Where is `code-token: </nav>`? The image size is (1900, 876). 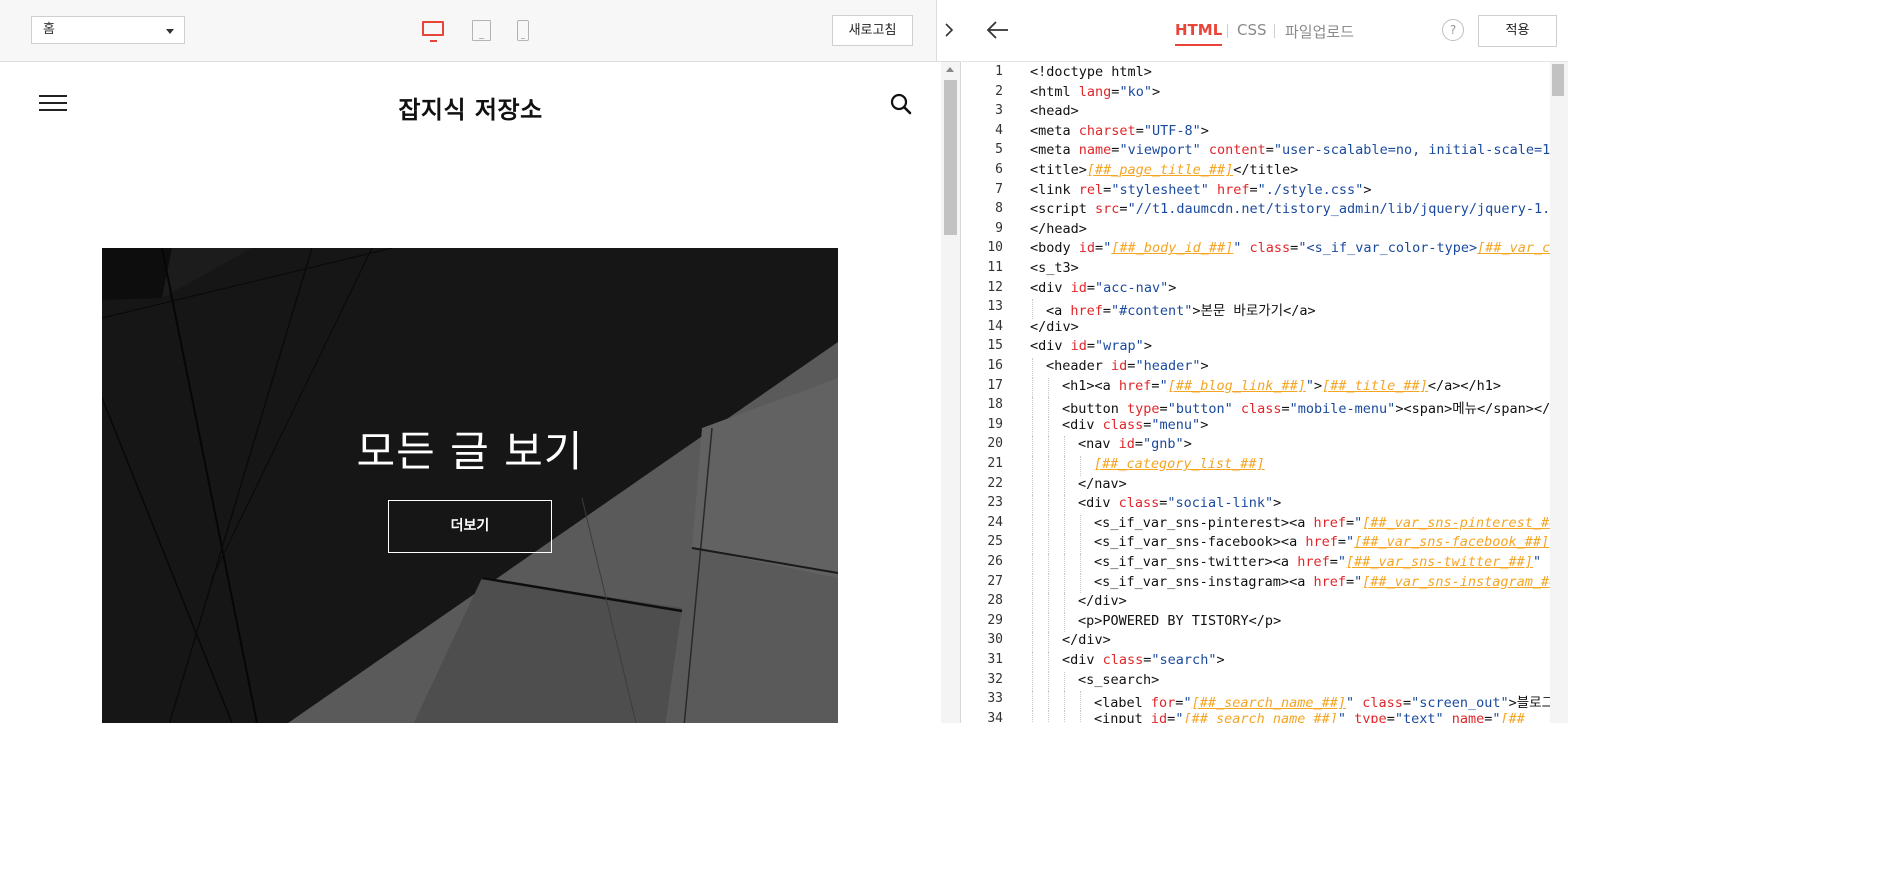 code-token: </nav> is located at coordinates (1102, 483).